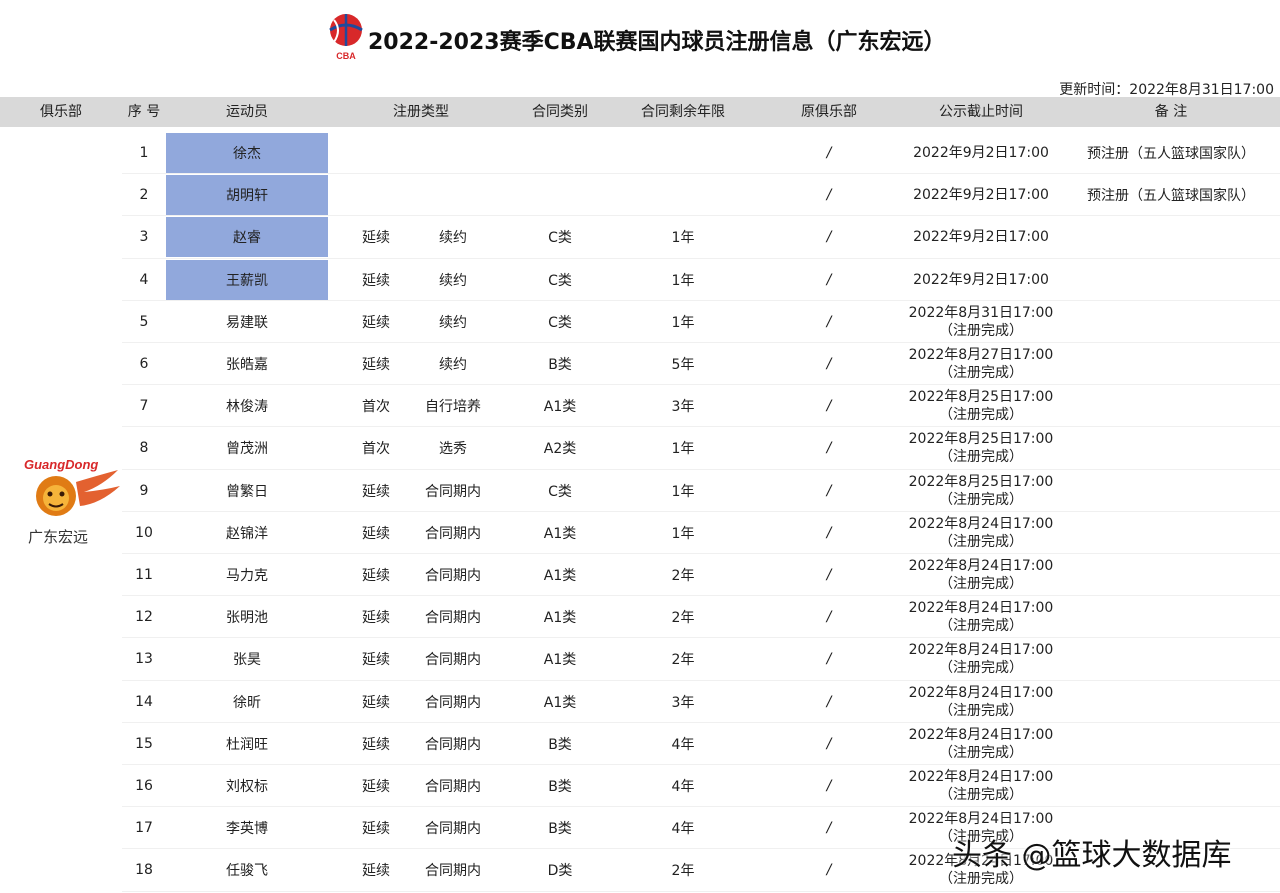  I want to click on cba-logo: CBA, so click(346, 37).